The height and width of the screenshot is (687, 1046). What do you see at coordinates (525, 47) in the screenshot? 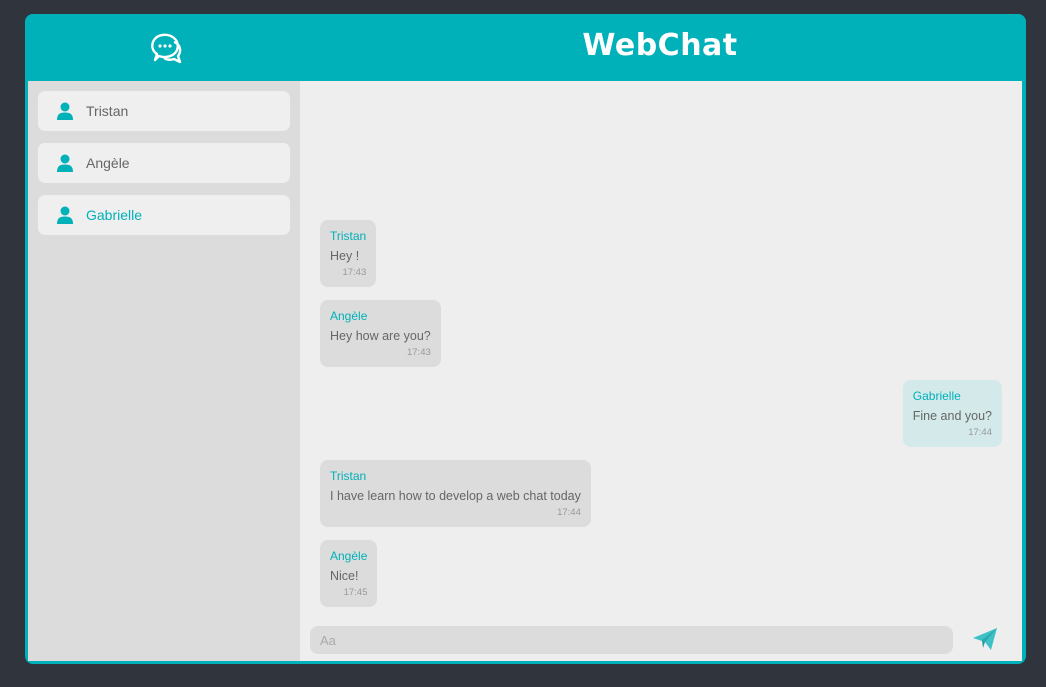
I see `header: WebChat` at bounding box center [525, 47].